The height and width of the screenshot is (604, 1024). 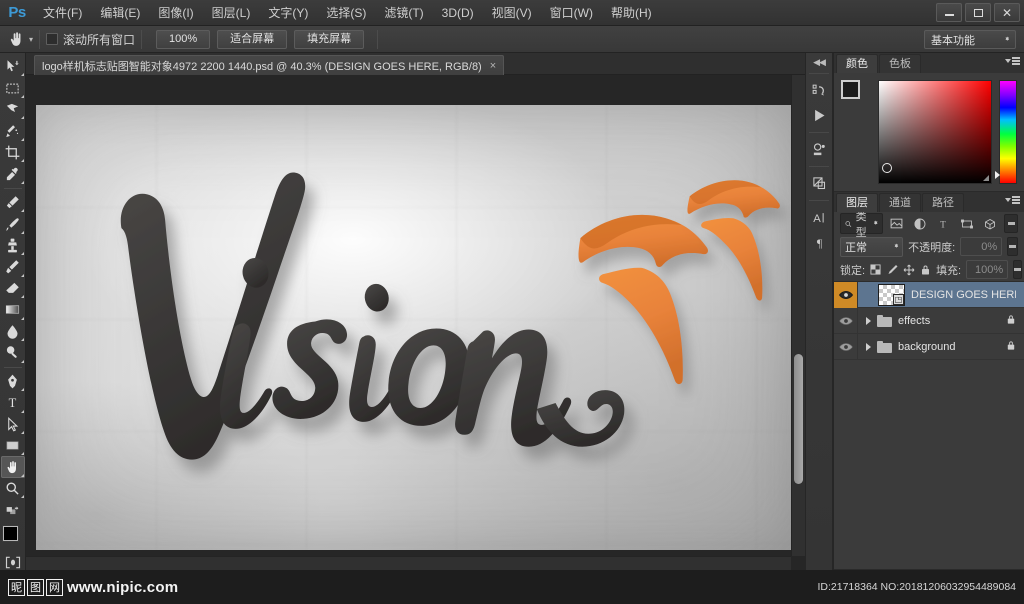 I want to click on color-field-marker, so click(x=887, y=168).